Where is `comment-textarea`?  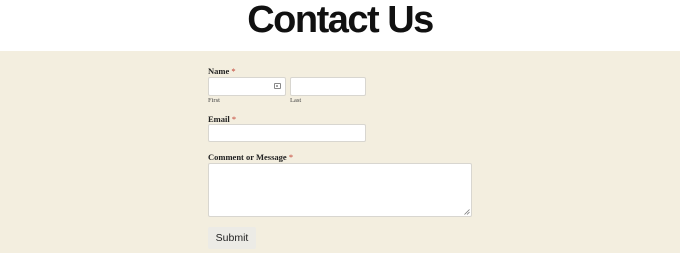 comment-textarea is located at coordinates (340, 190).